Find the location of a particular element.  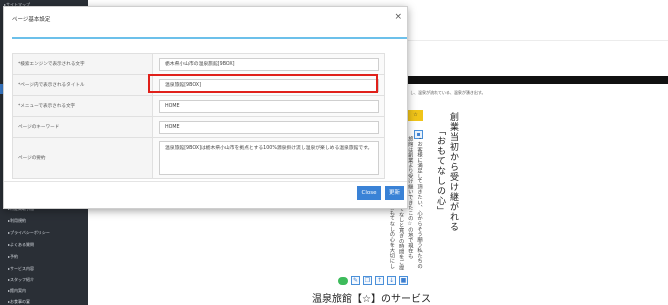

section-heading-line-1: 創業当初から受け継がれる is located at coordinates (453, 172).